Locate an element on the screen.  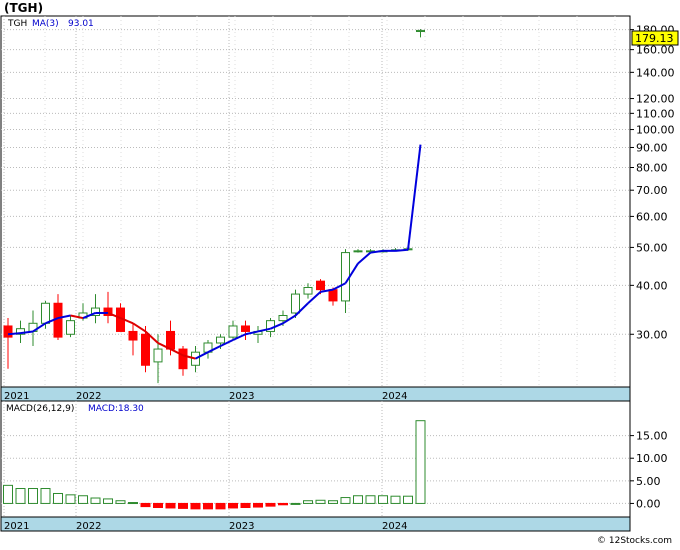
macd-x-tick-label: 2023 is located at coordinates (241, 526).